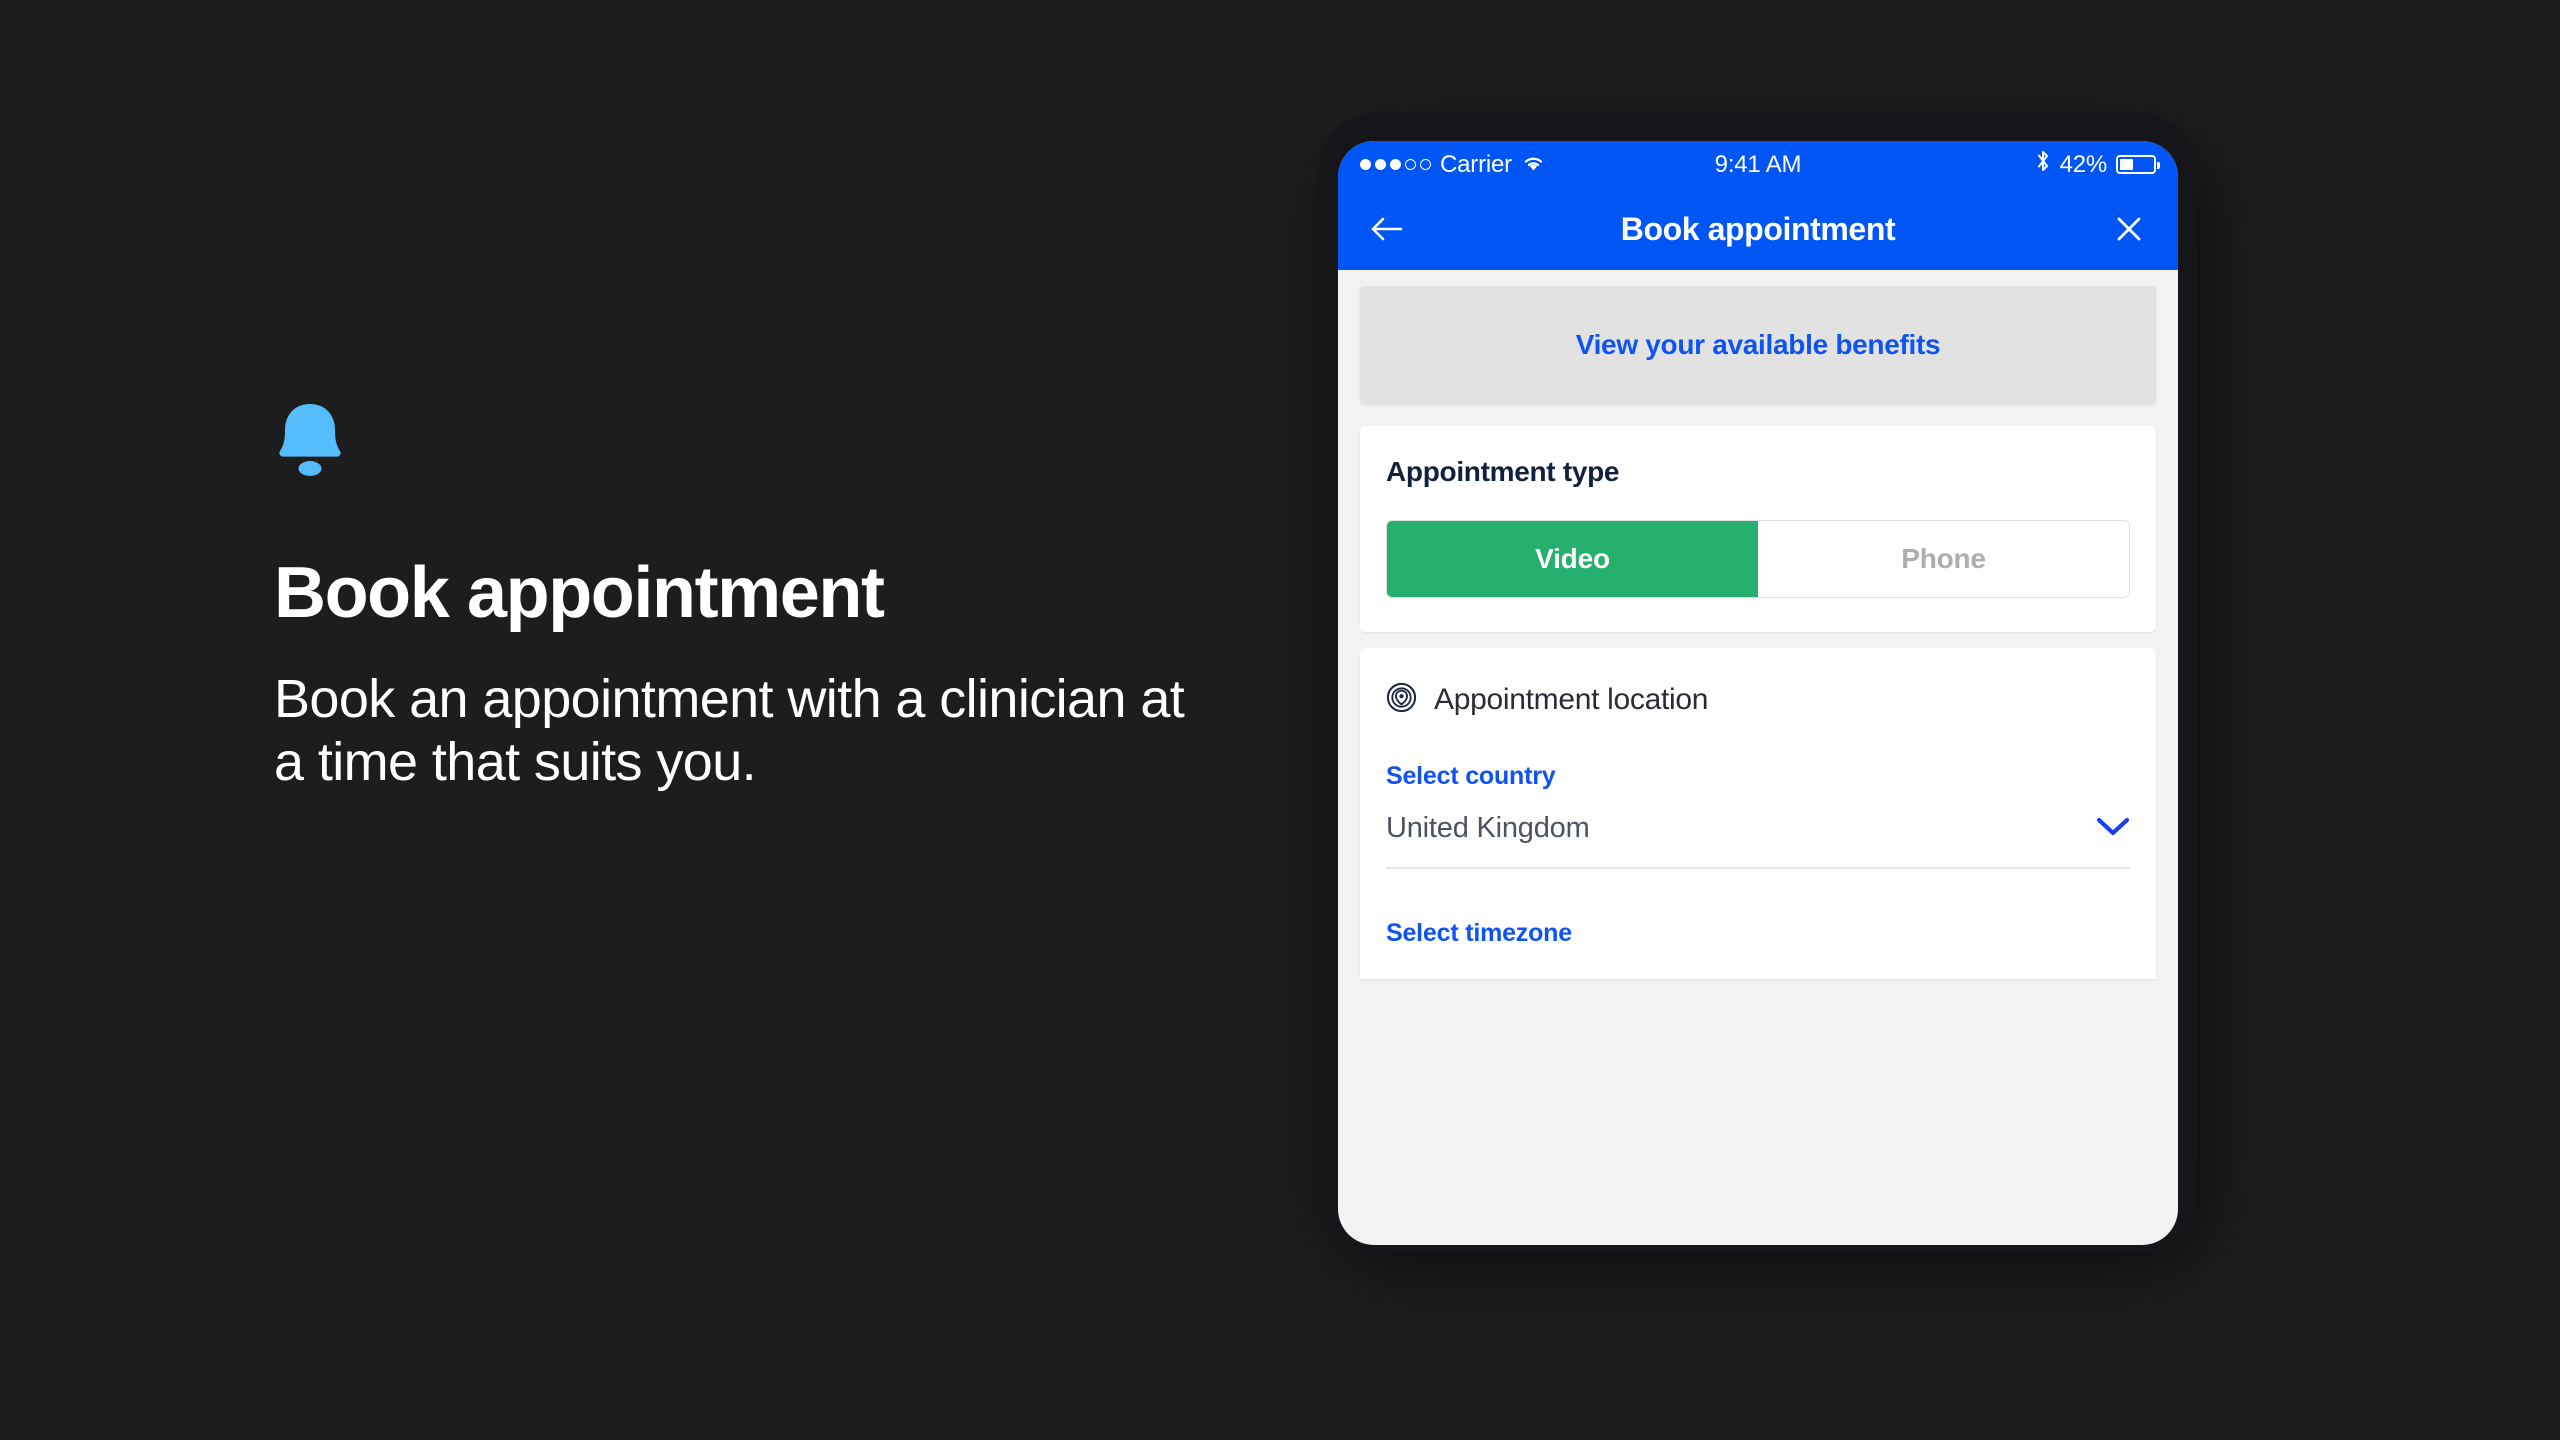  I want to click on back-button, so click(1387, 229).